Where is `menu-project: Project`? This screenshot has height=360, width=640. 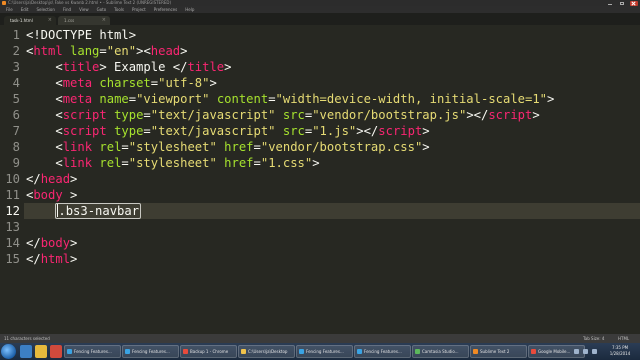 menu-project: Project is located at coordinates (139, 9).